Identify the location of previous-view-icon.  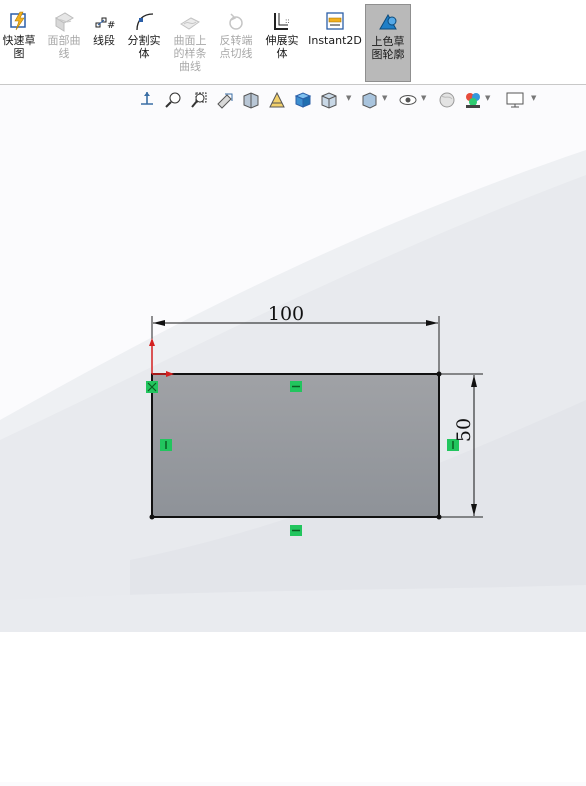
(225, 100).